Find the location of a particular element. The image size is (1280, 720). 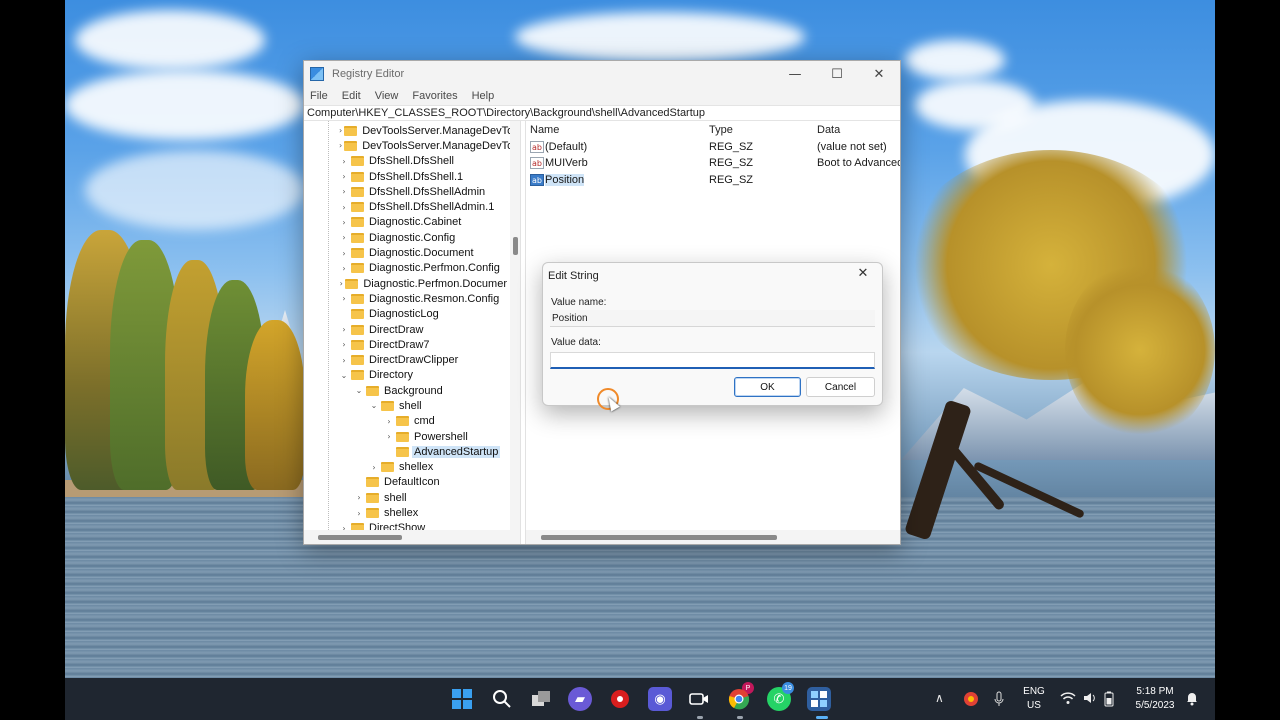

tree-item: › Powershell is located at coordinates (406, 436).